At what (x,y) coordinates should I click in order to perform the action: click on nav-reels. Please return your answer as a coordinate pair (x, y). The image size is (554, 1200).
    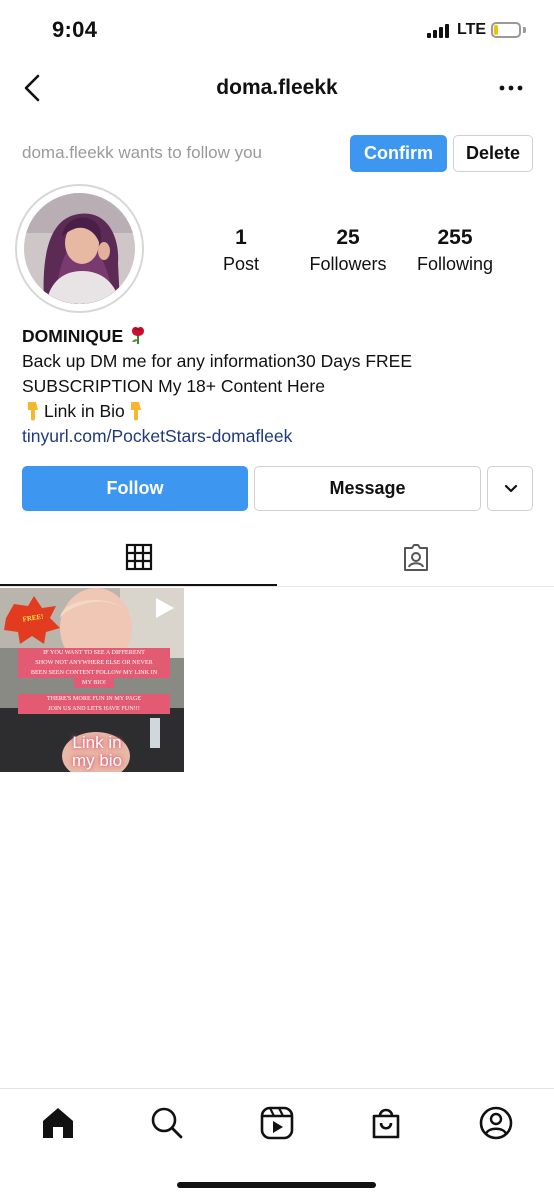
    Looking at the image, I should click on (277, 1123).